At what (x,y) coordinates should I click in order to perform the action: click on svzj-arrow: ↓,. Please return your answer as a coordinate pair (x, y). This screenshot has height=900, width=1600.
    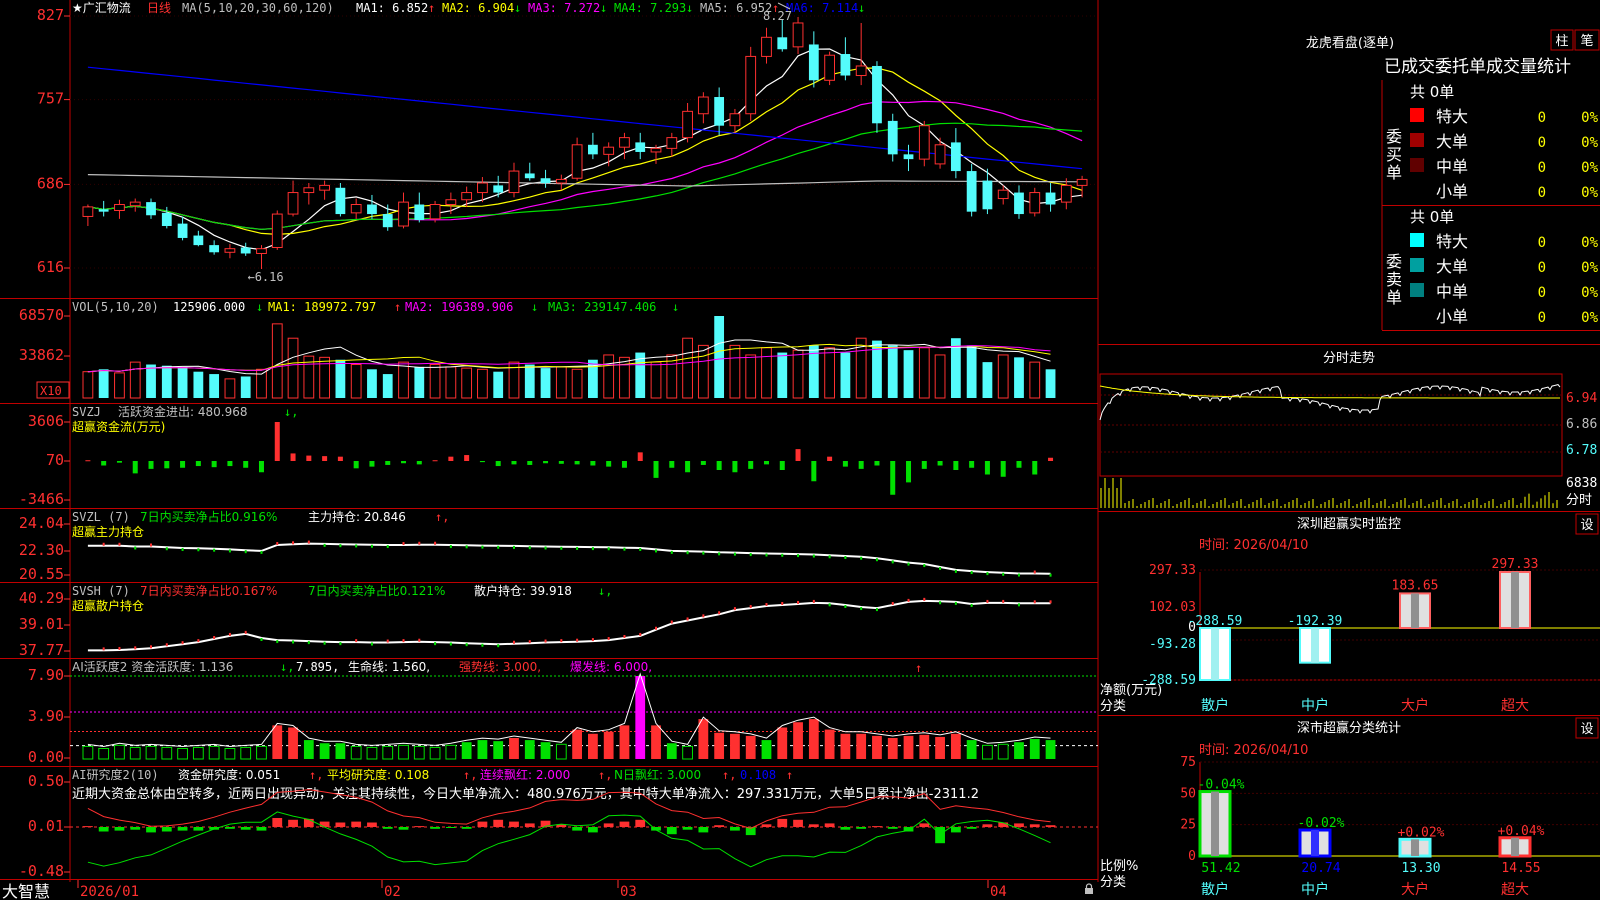
    Looking at the image, I should click on (291, 412).